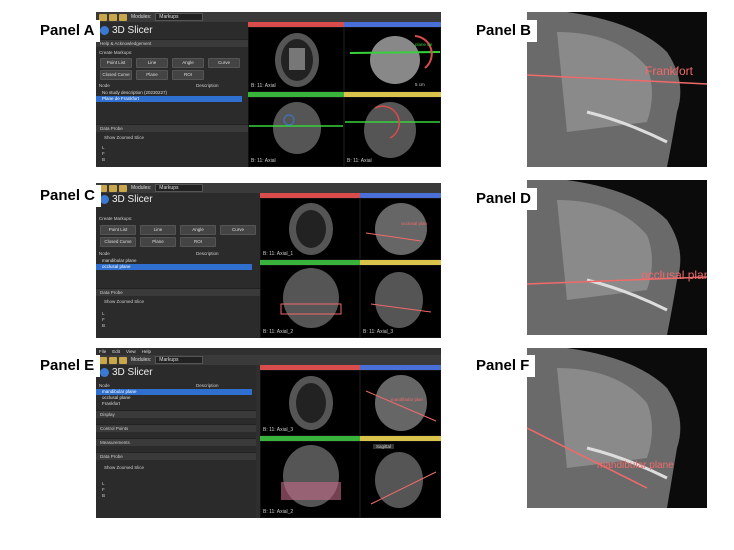 The width and height of the screenshot is (734, 550). Describe the element at coordinates (176, 414) in the screenshot. I see `display-section: Display` at that location.